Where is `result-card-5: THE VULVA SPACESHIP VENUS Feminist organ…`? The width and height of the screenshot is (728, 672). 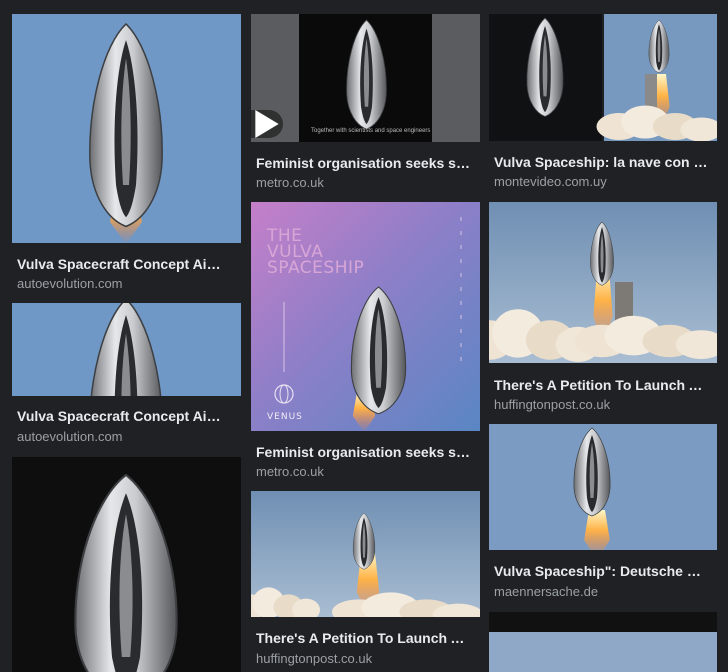 result-card-5: THE VULVA SPACESHIP VENUS Feminist organ… is located at coordinates (365, 342).